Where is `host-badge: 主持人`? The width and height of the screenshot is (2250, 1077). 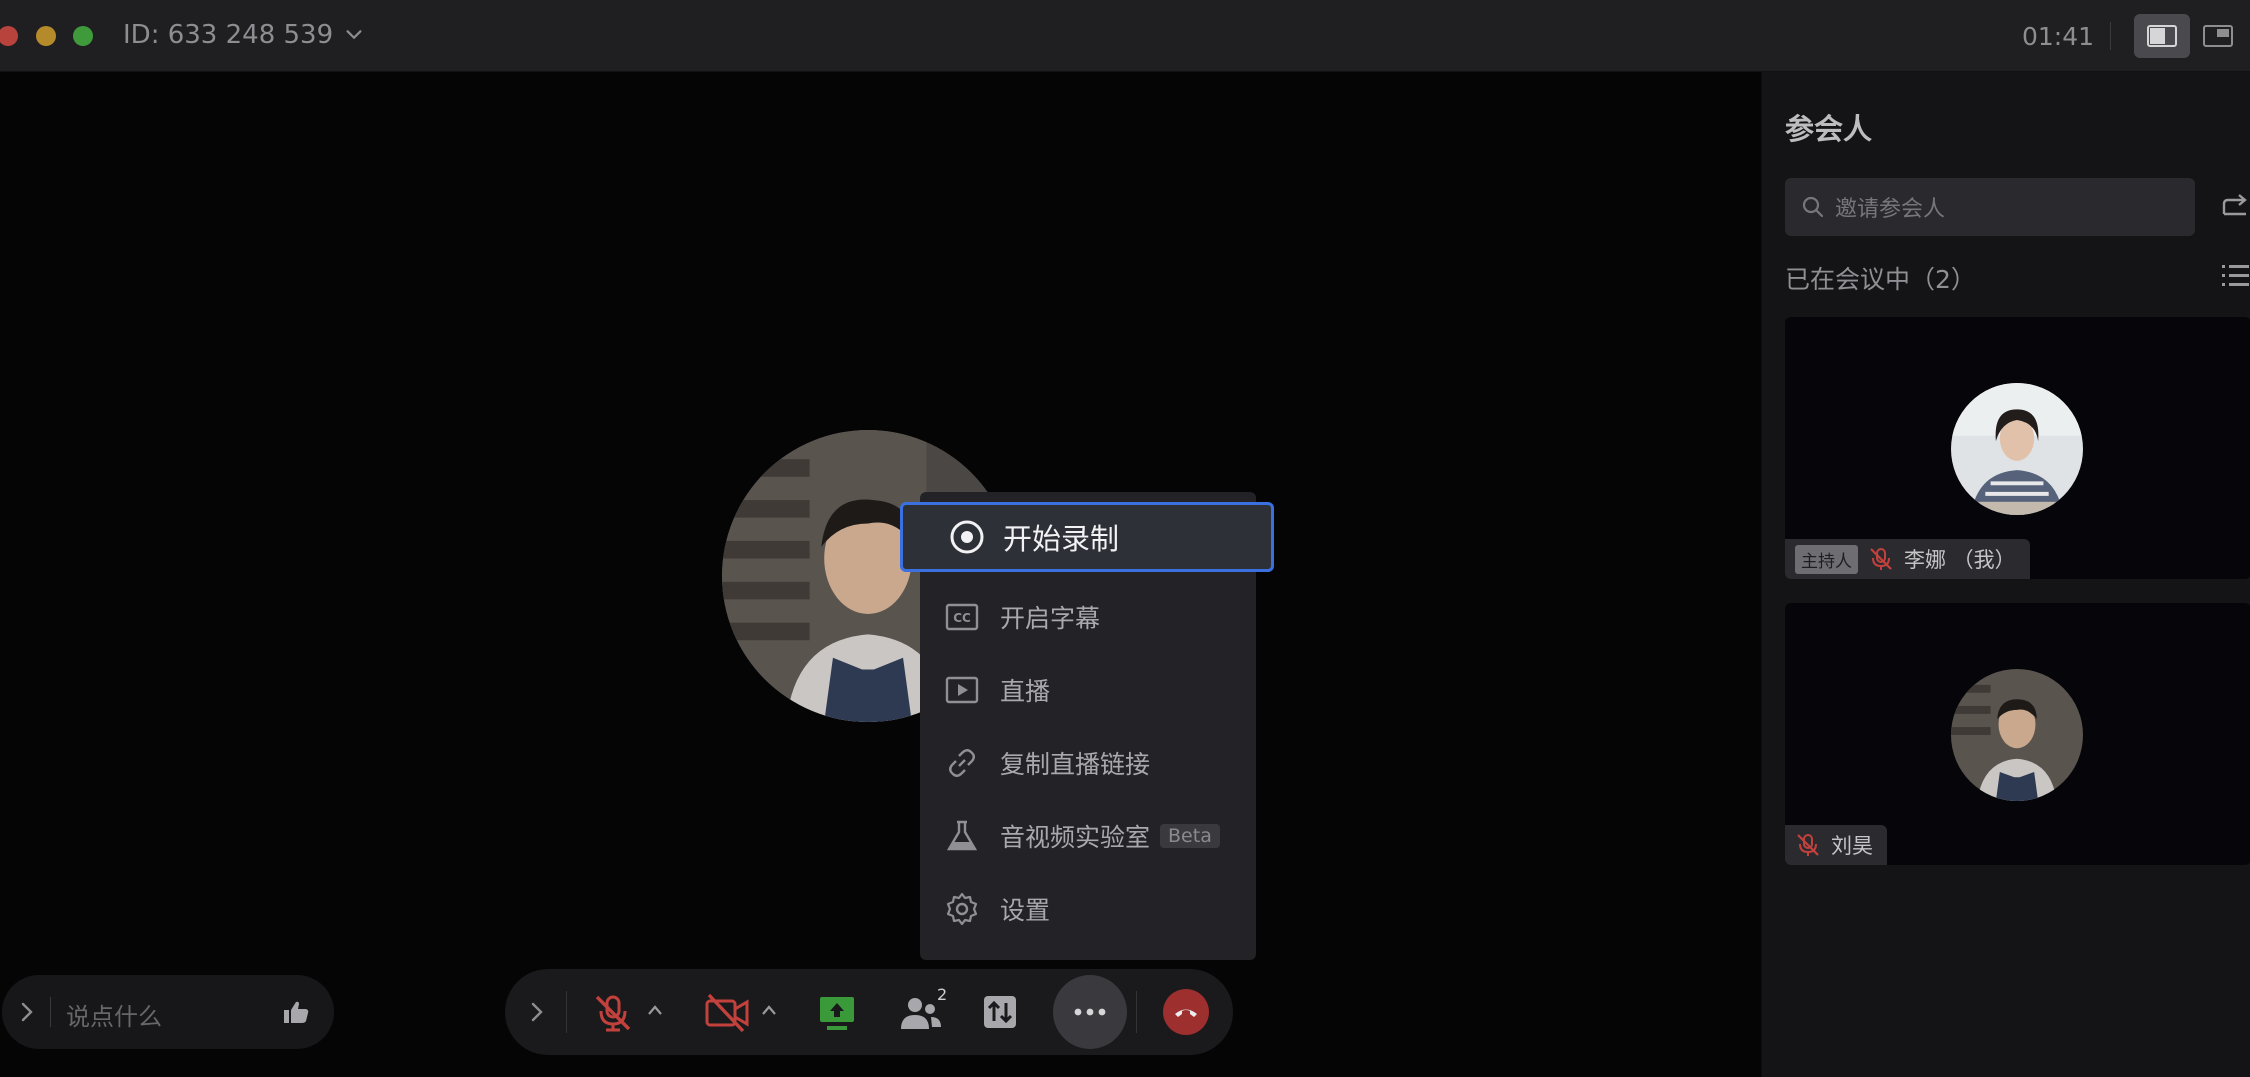 host-badge: 主持人 is located at coordinates (1826, 559).